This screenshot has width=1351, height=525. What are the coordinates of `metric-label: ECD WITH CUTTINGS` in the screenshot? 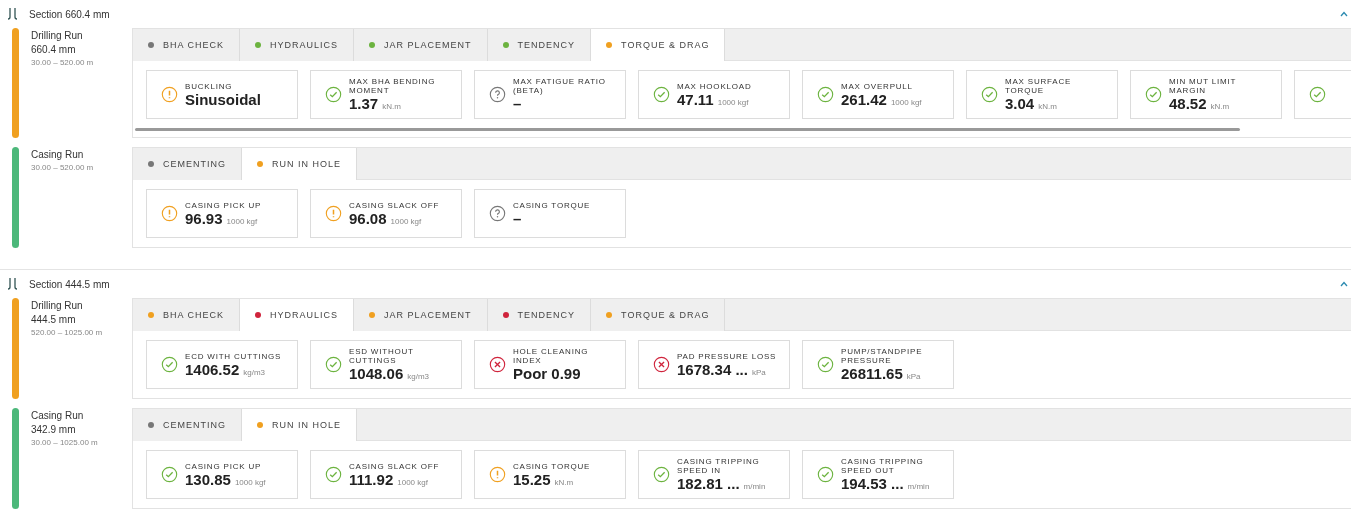 It's located at (233, 356).